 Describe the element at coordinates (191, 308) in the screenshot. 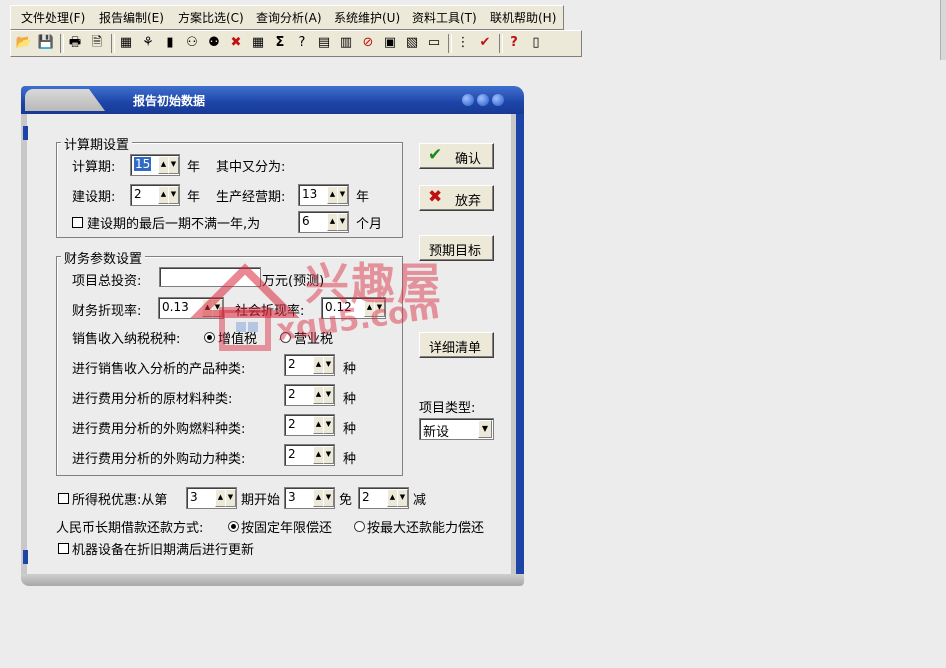

I see `fin-rate-stepper: 0.13 ▲ ▼` at that location.